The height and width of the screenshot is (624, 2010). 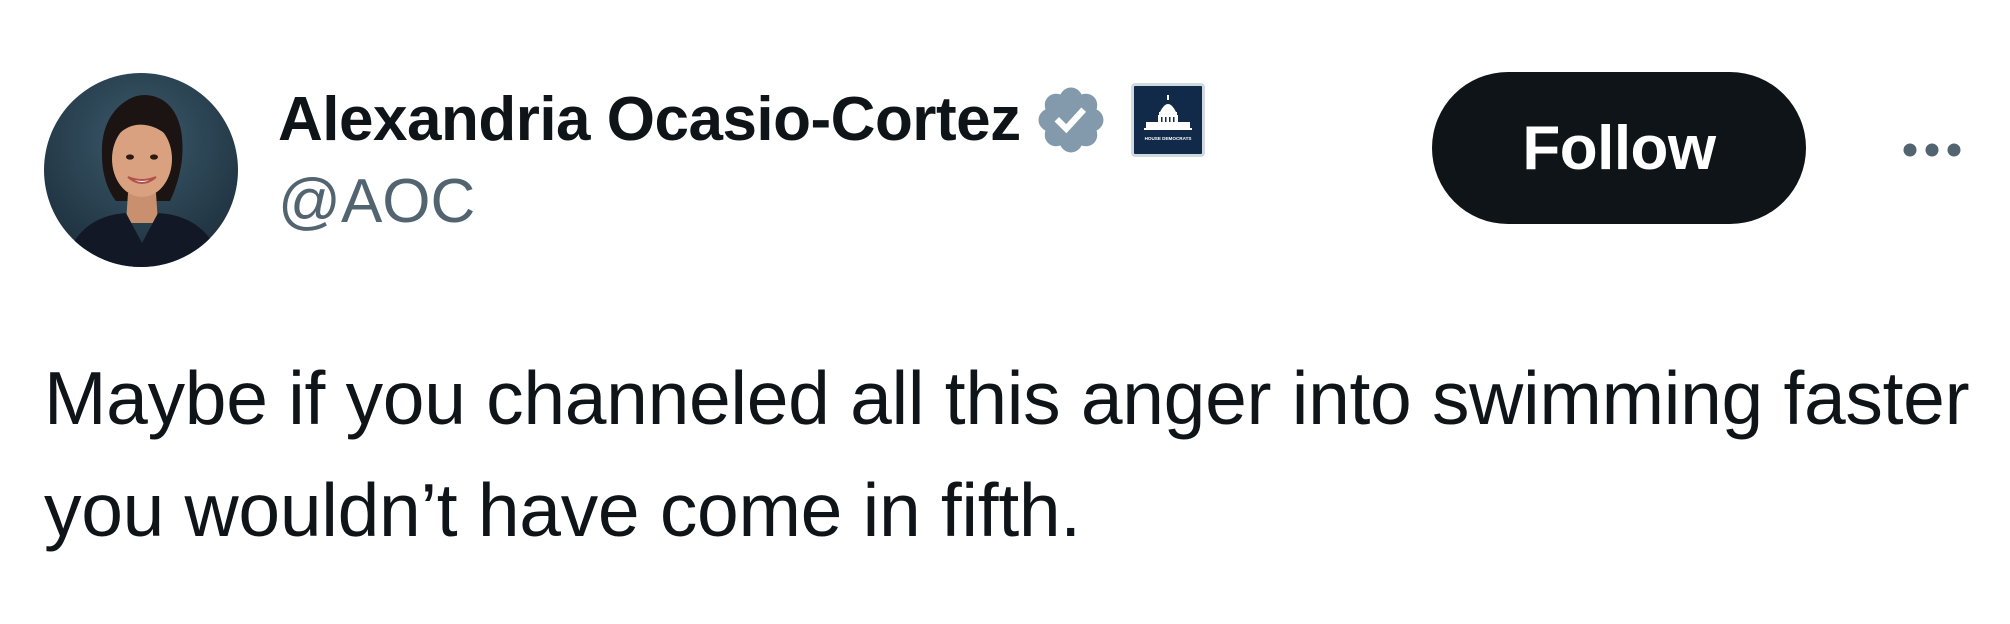 I want to click on name-row: Alexandria Ocasio-Cortez HOUSE DEMOCRATS, so click(x=741, y=120).